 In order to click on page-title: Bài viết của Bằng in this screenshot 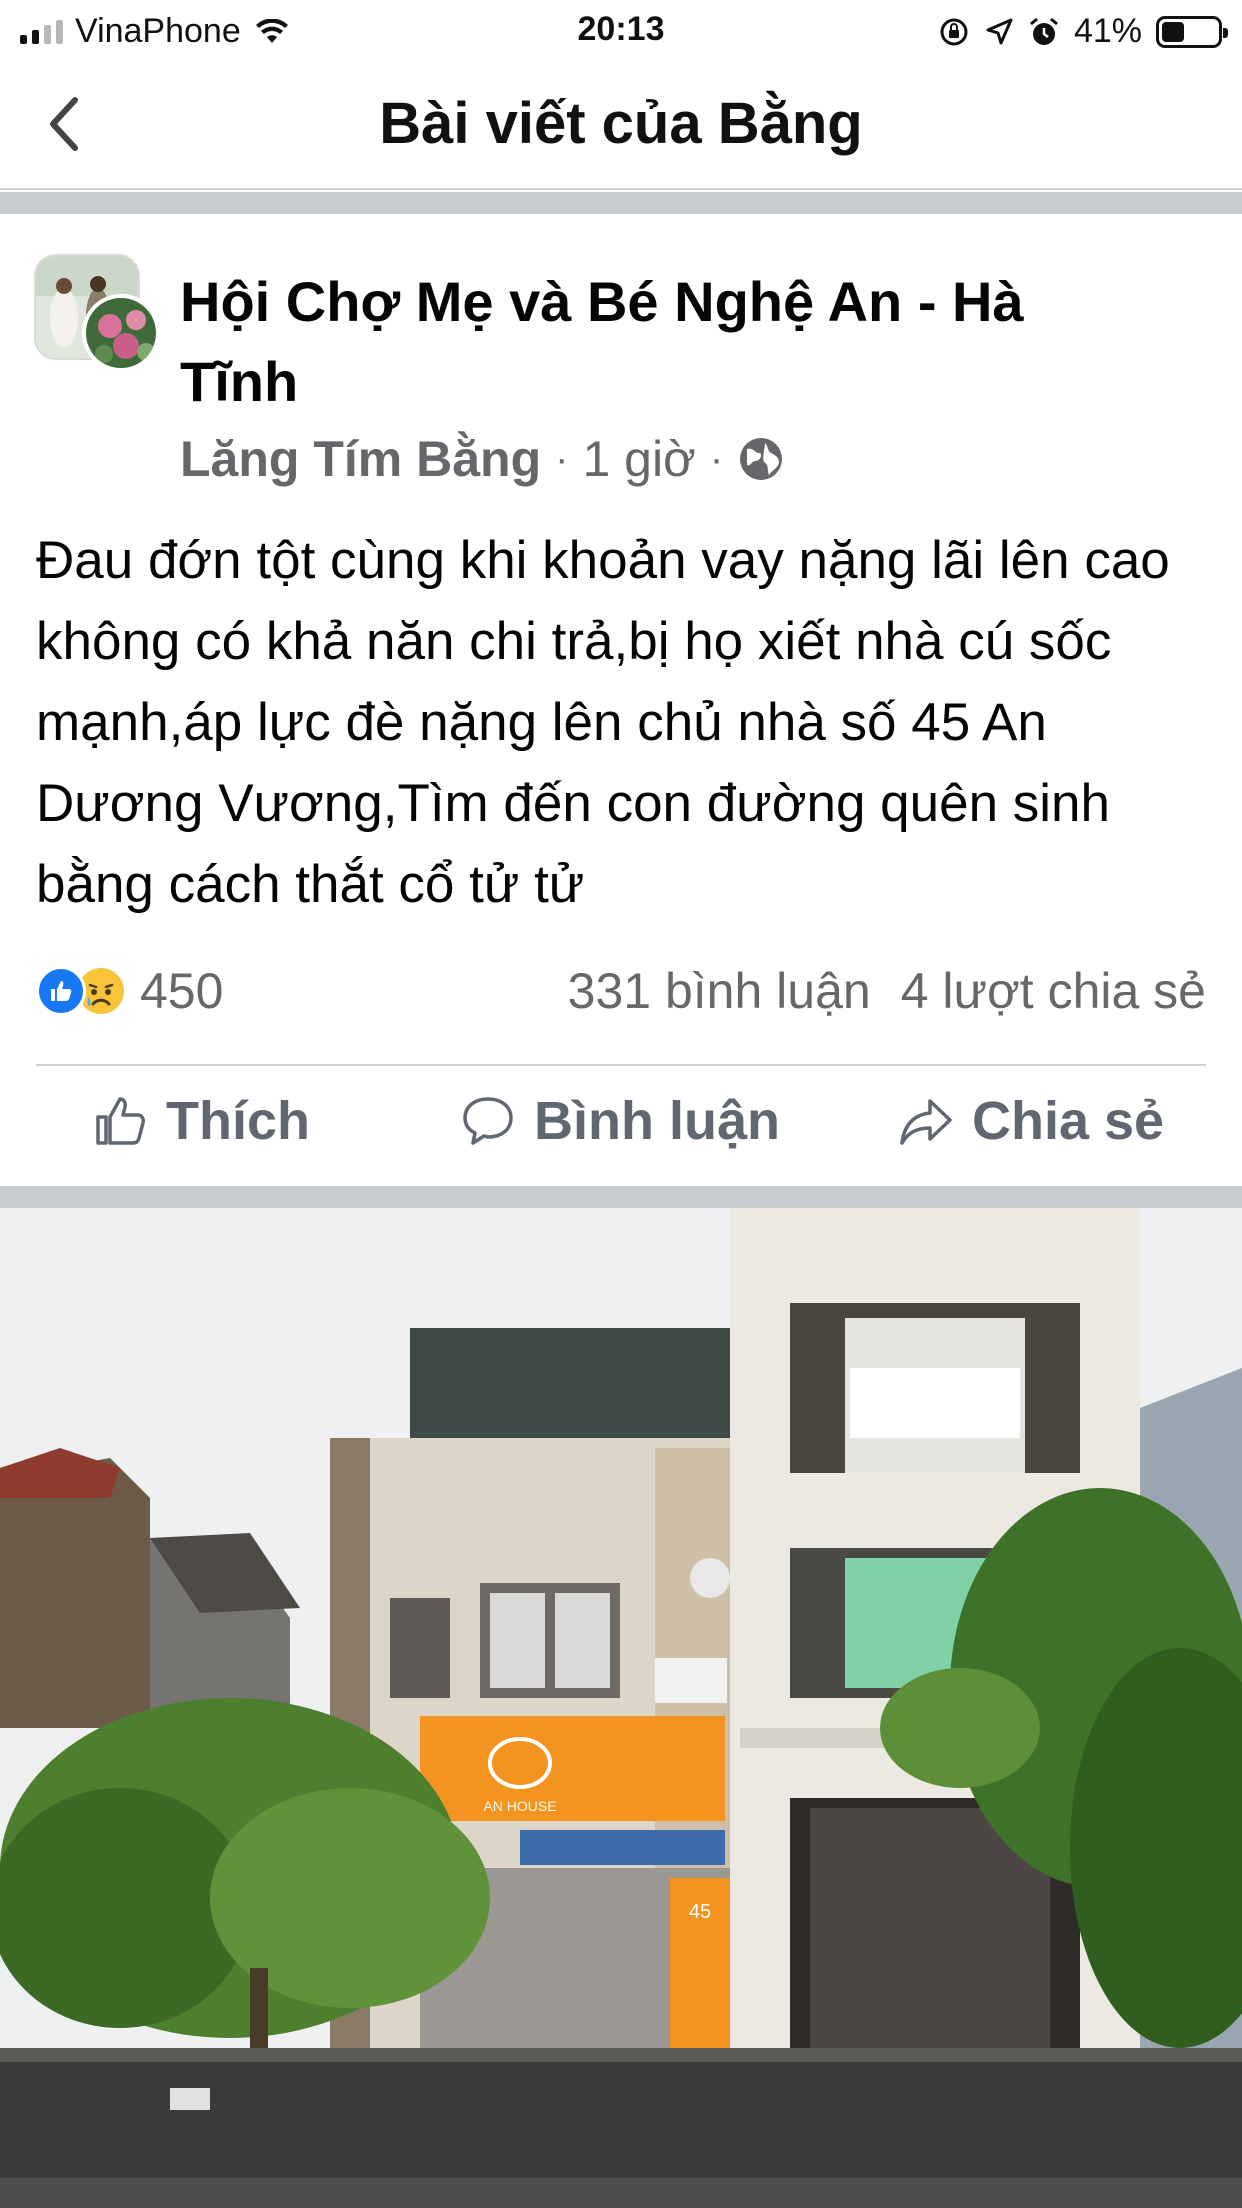, I will do `click(621, 123)`.